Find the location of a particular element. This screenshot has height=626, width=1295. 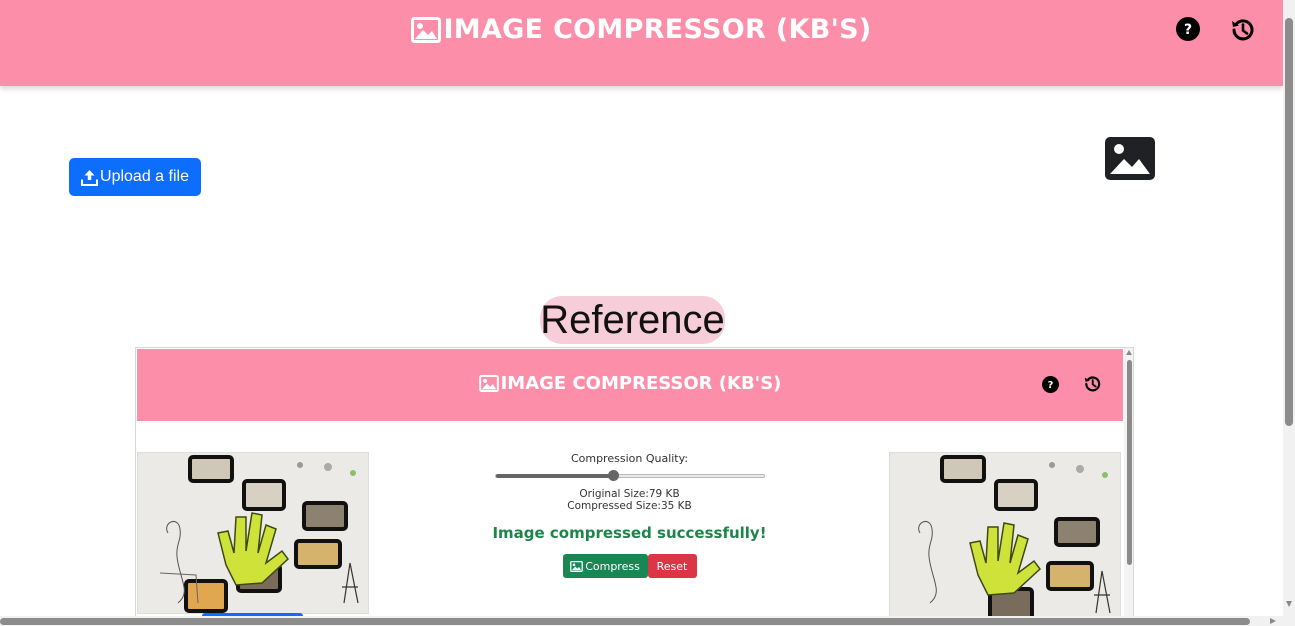

reference-scrollbar-thumb is located at coordinates (1129, 462).